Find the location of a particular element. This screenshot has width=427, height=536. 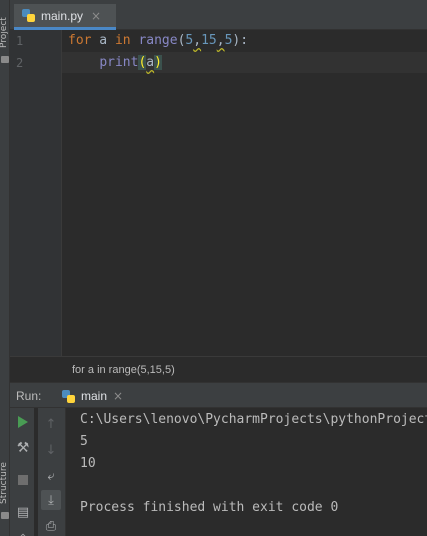

python-file-icon is located at coordinates (28, 15).